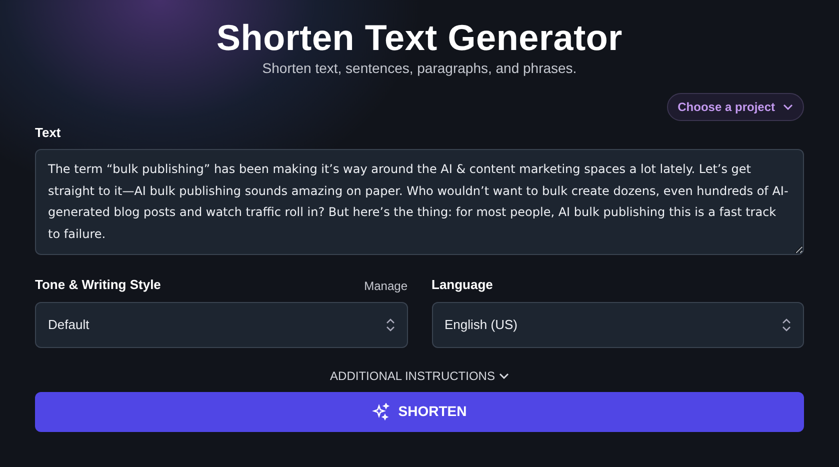 This screenshot has width=839, height=467. Describe the element at coordinates (419, 376) in the screenshot. I see `additional-instructions-toggle: ADDITIONAL INSTRUCTIONS` at that location.